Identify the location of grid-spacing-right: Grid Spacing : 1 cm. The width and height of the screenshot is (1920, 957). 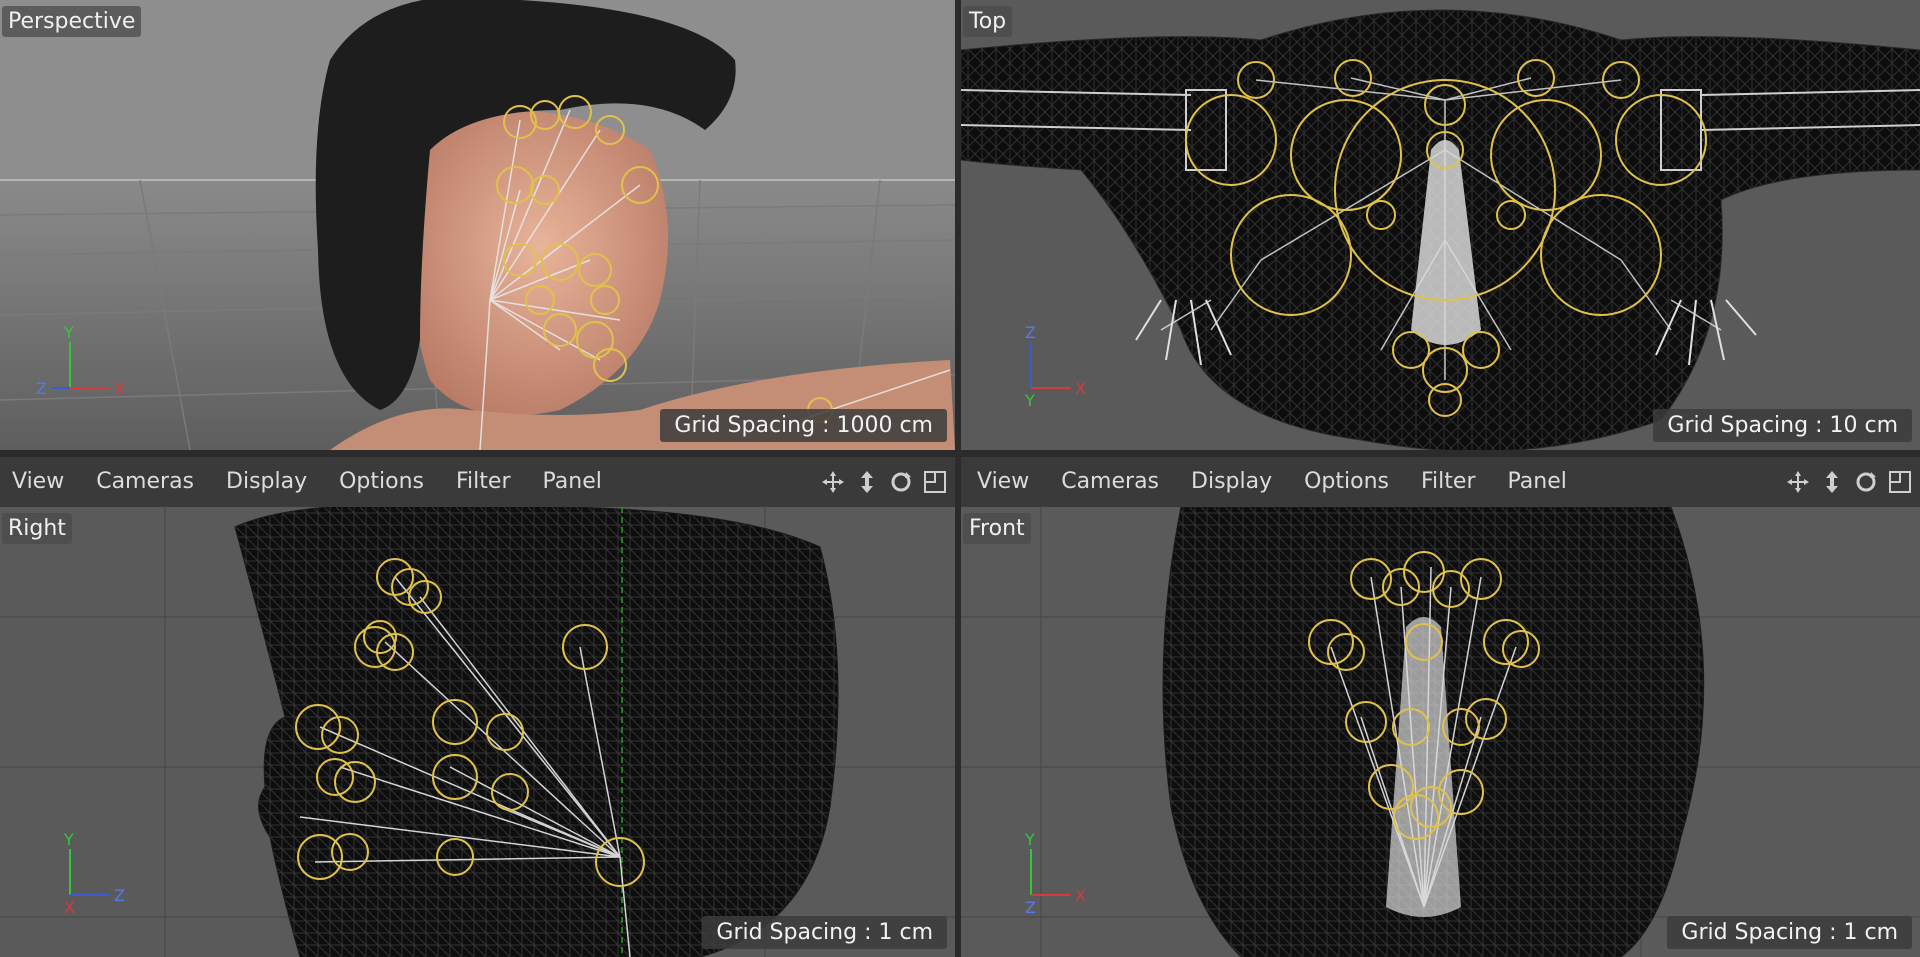
(824, 932).